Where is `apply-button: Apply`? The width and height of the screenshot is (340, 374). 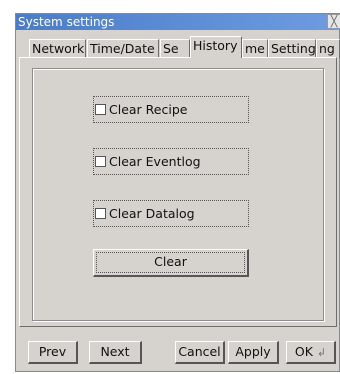
apply-button: Apply is located at coordinates (253, 352).